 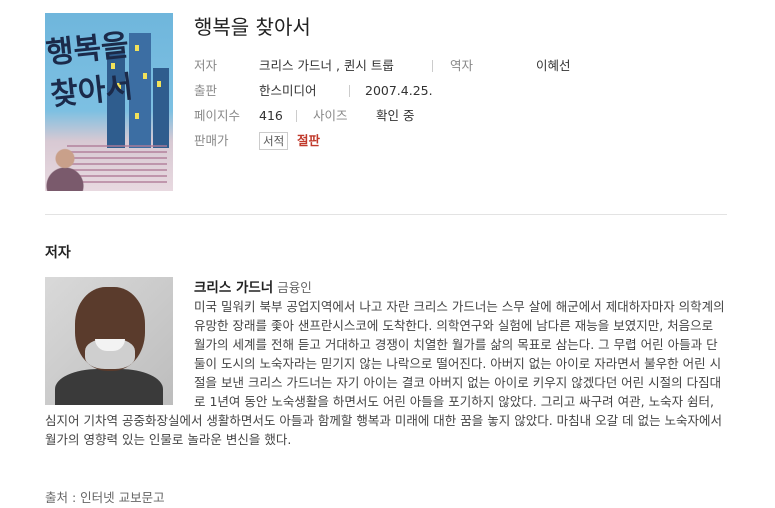 What do you see at coordinates (65, 166) in the screenshot?
I see `cover-illustration` at bounding box center [65, 166].